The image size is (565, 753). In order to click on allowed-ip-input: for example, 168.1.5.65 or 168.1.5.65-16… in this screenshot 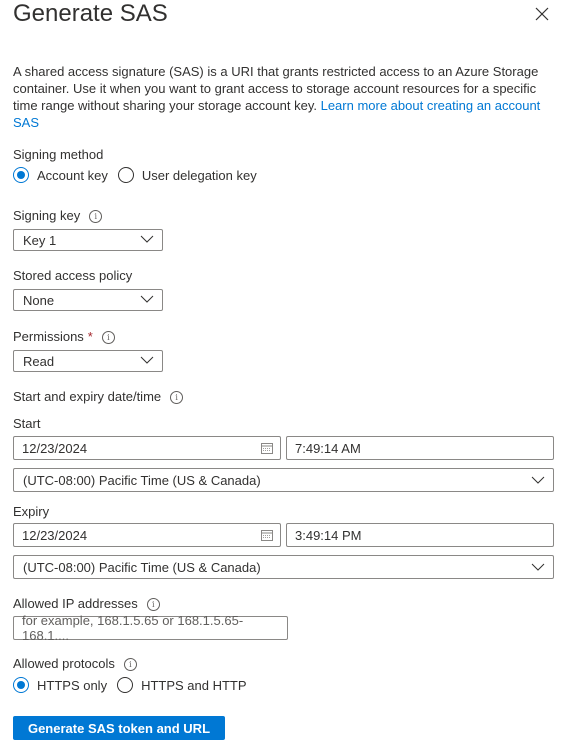, I will do `click(150, 628)`.